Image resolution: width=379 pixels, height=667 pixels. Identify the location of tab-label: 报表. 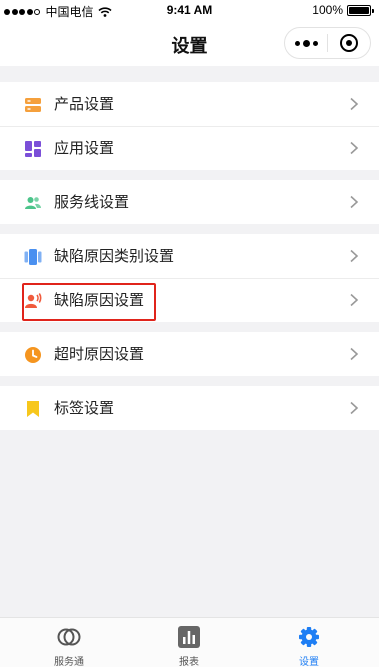
(189, 662).